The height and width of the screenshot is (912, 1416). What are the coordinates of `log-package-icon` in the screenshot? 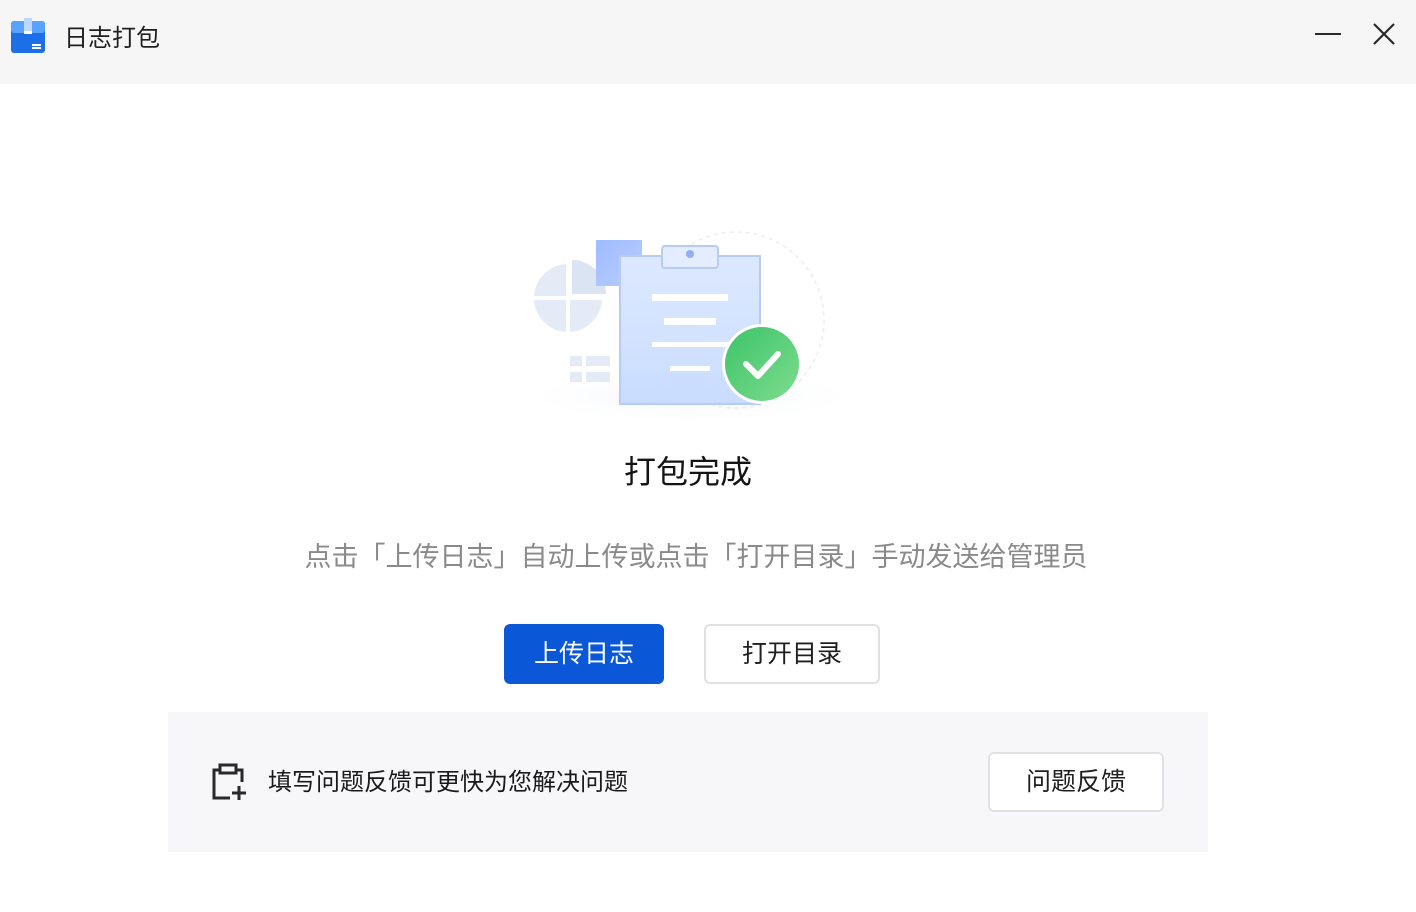 It's located at (28, 36).